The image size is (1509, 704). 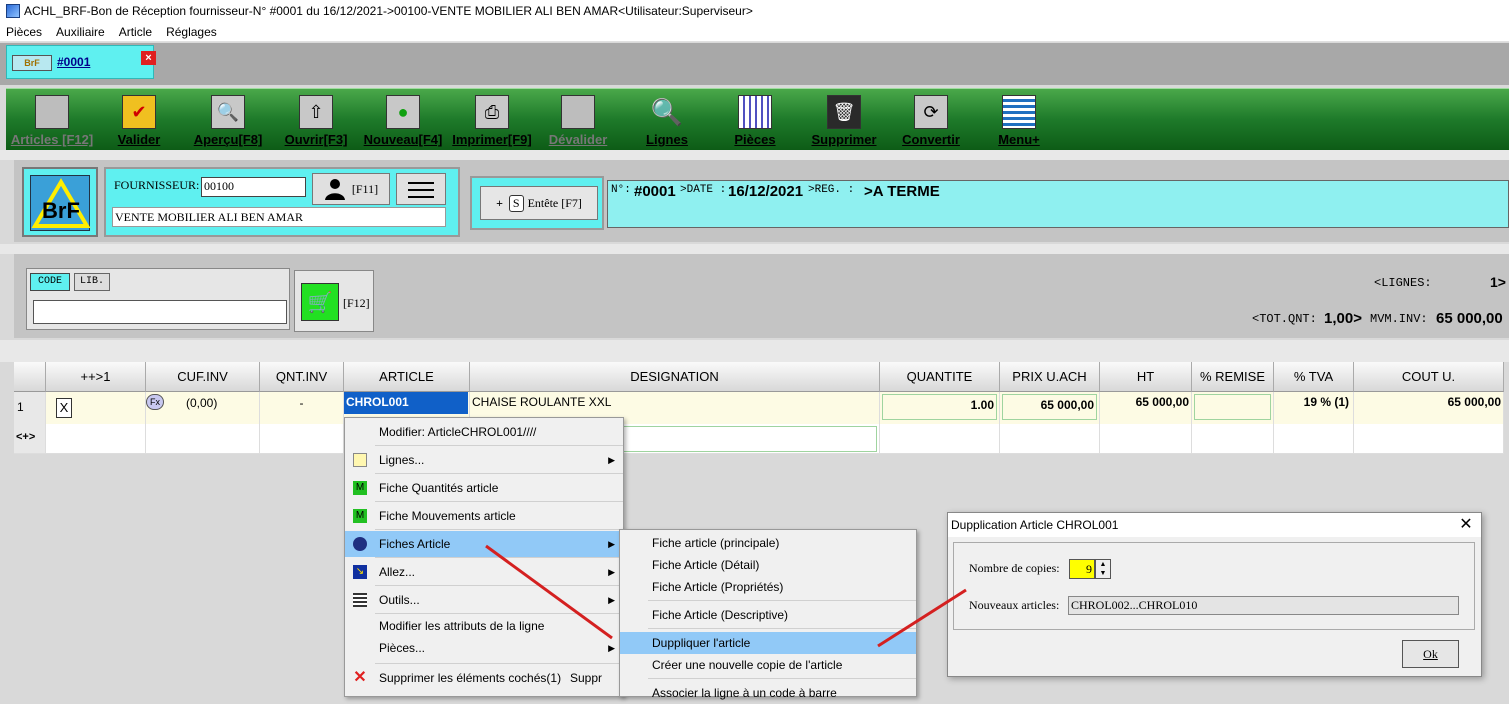 What do you see at coordinates (1466, 525) in the screenshot?
I see `close-icon: ✕` at bounding box center [1466, 525].